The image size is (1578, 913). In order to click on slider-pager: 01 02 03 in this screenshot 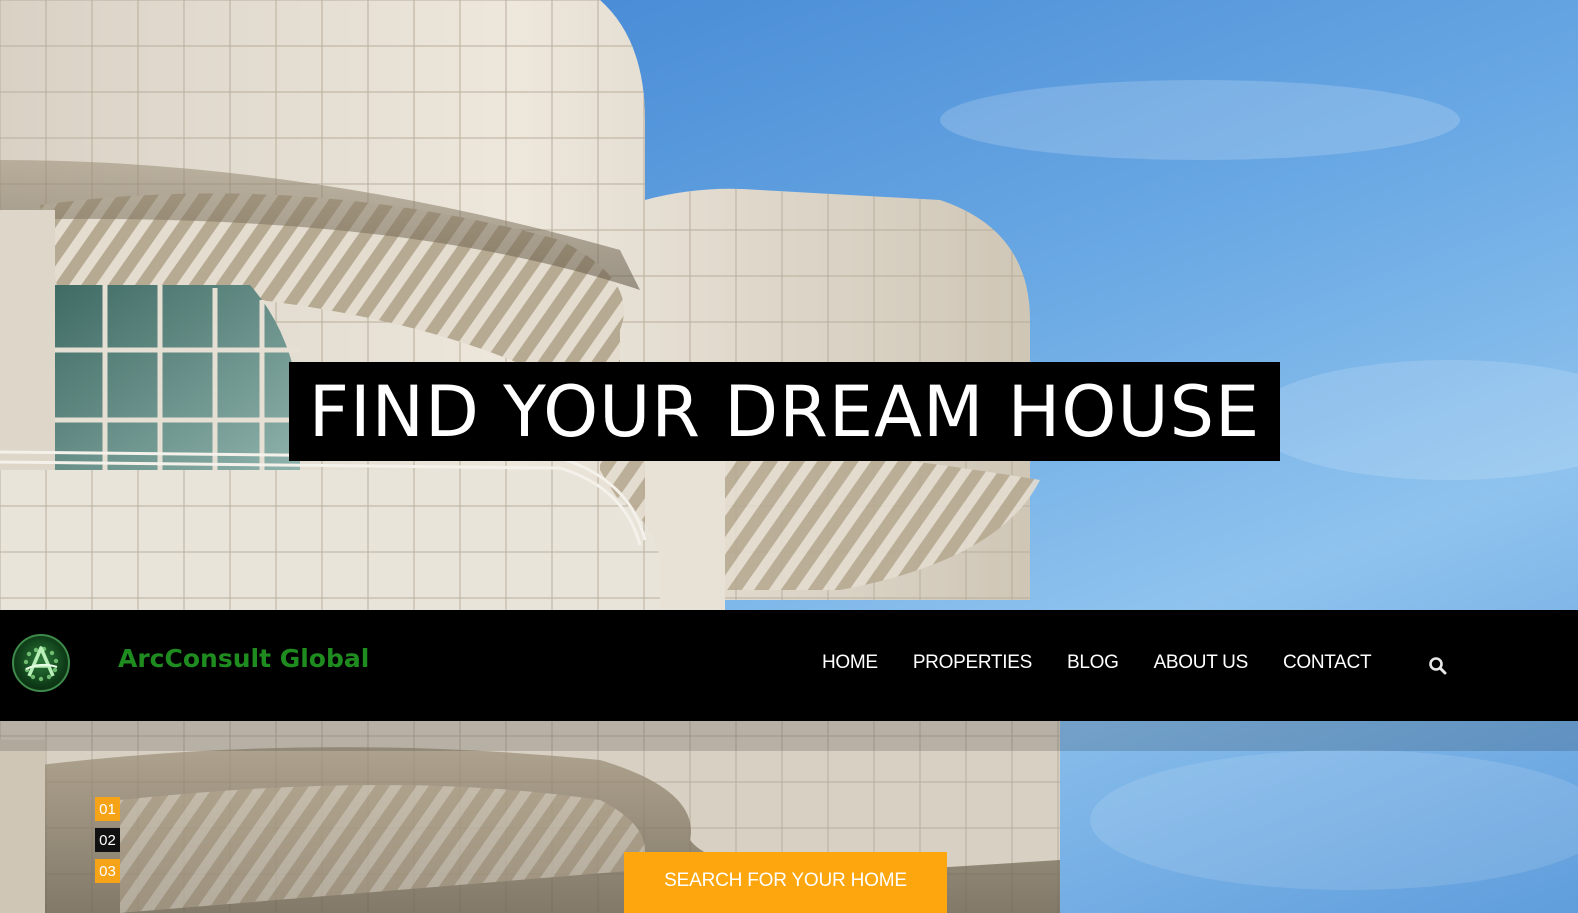, I will do `click(107, 843)`.